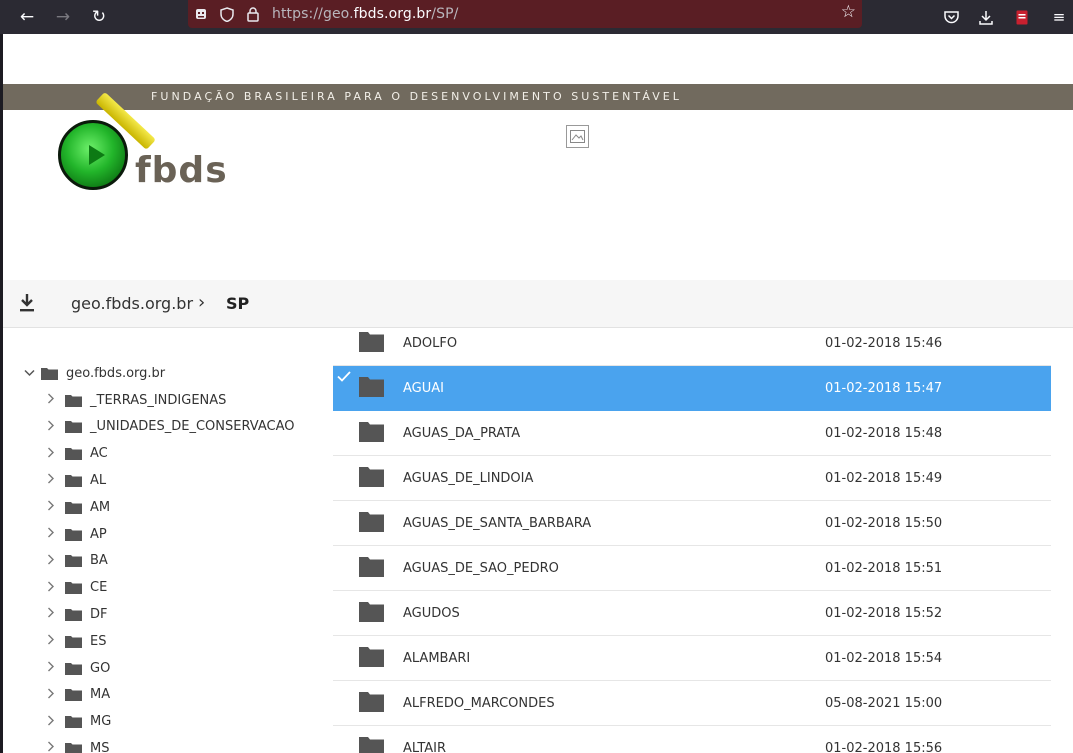 The image size is (1073, 753). I want to click on tree-root: geo.fbds.org.br, so click(93, 373).